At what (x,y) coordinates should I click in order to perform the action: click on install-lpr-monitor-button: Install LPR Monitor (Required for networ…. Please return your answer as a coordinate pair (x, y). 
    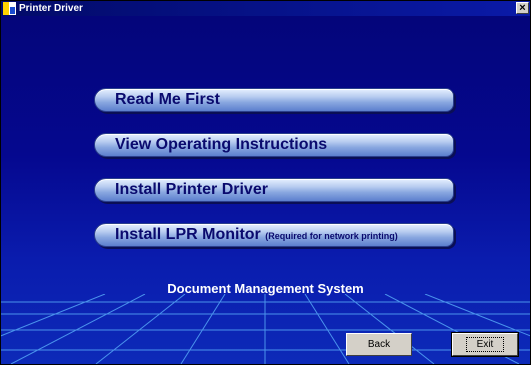
    Looking at the image, I should click on (274, 235).